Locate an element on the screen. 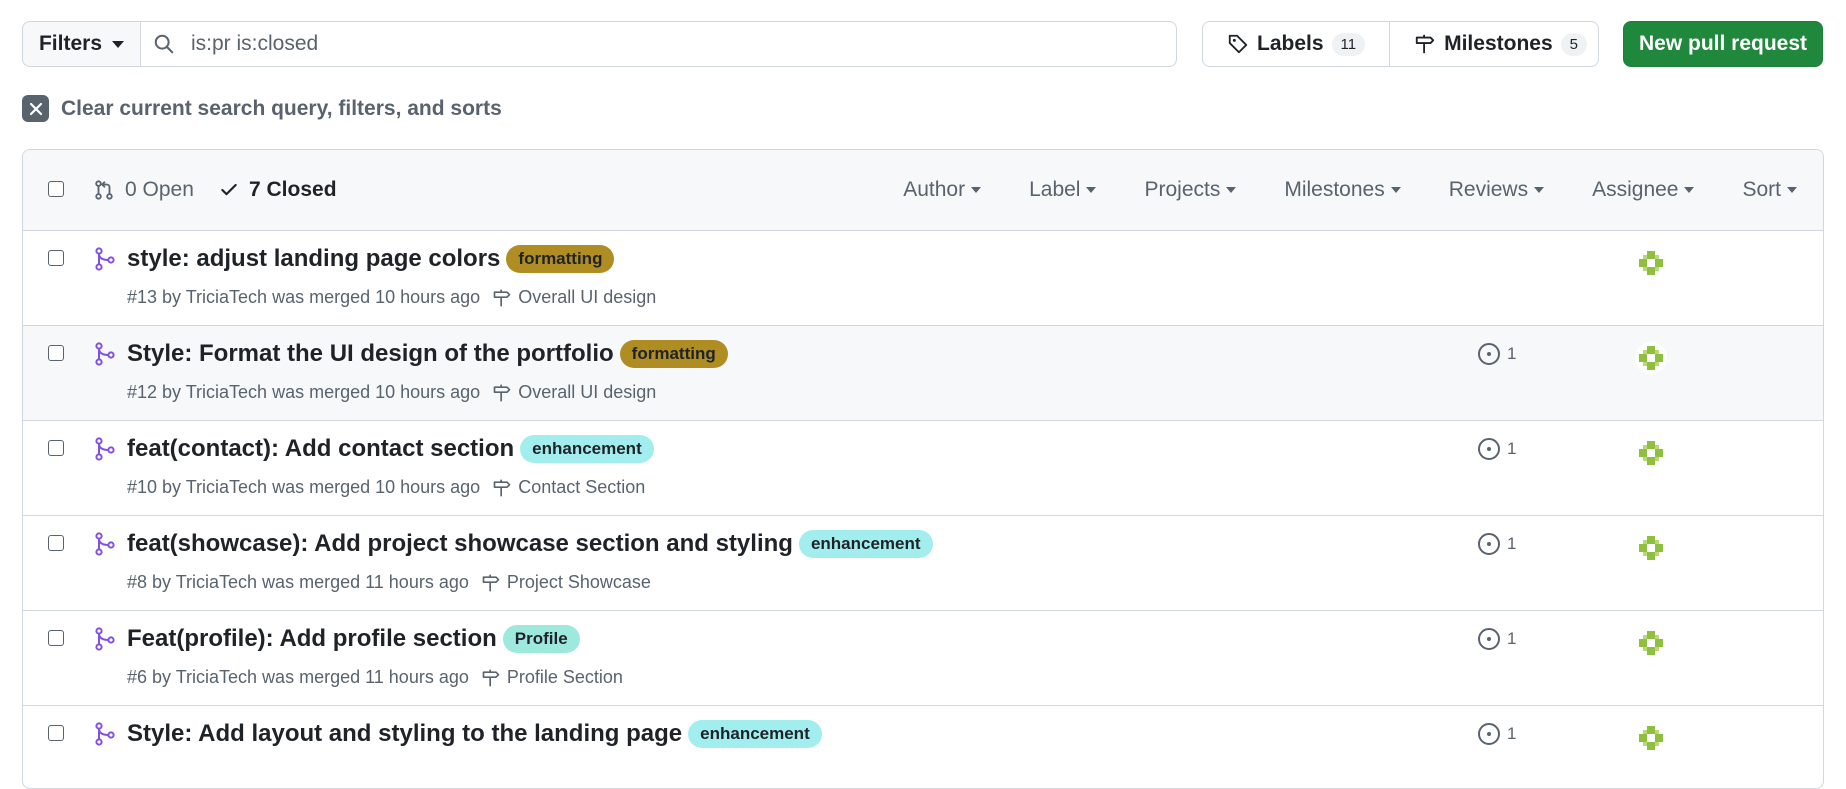 The width and height of the screenshot is (1846, 789). assignee-filter-label: Assignee is located at coordinates (1635, 189).